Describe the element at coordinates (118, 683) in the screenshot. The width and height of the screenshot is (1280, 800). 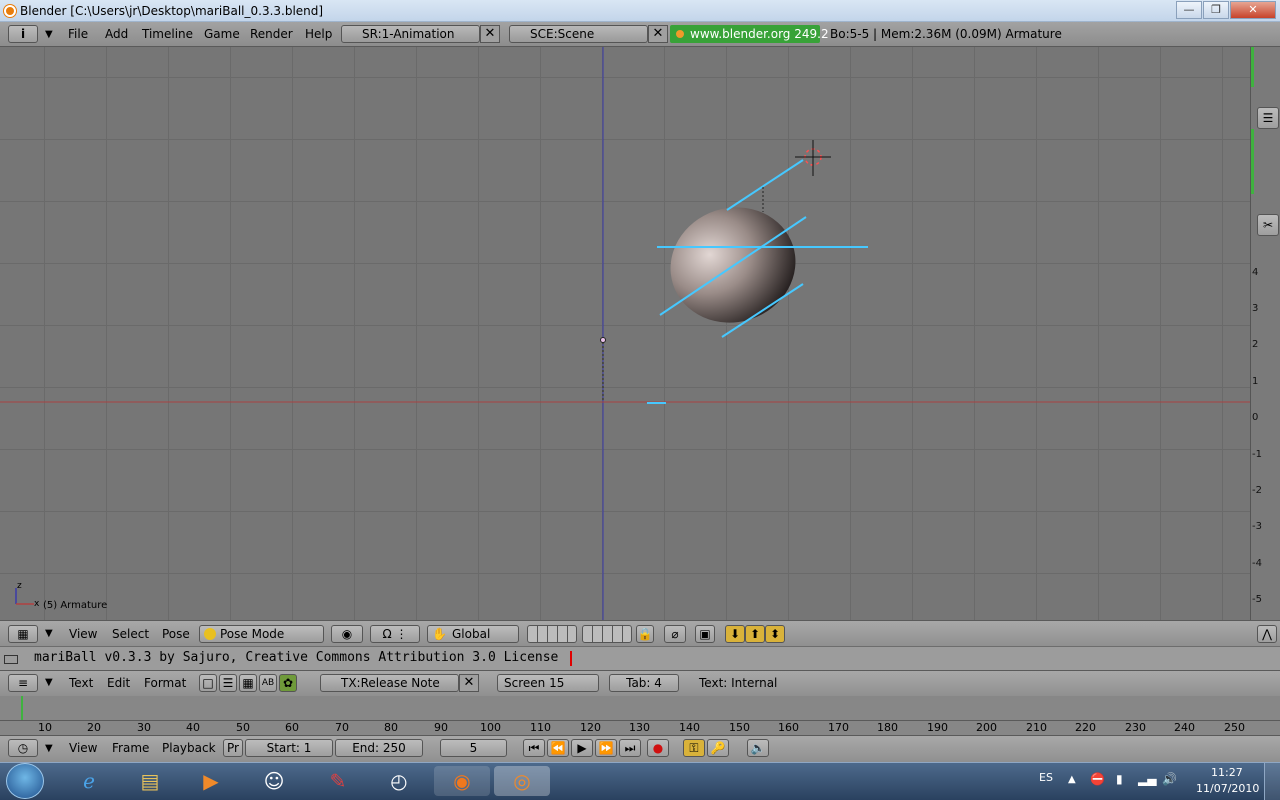
I see `menu-edit: Edit` at that location.